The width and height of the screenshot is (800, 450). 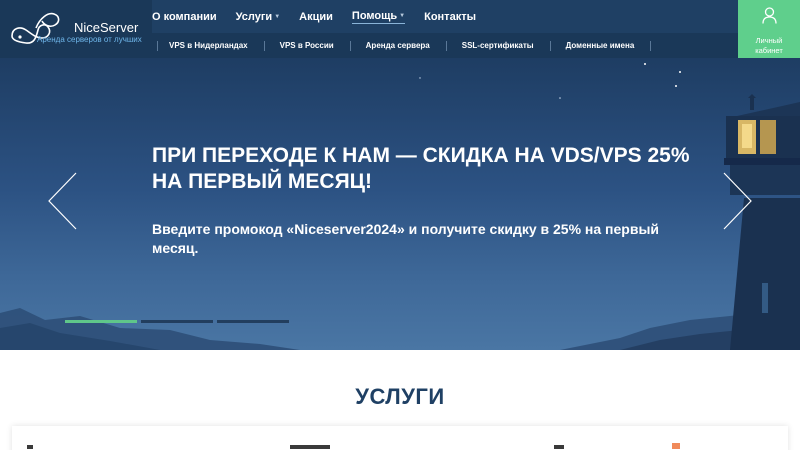 What do you see at coordinates (106, 27) in the screenshot?
I see `brand-name: NiceServer` at bounding box center [106, 27].